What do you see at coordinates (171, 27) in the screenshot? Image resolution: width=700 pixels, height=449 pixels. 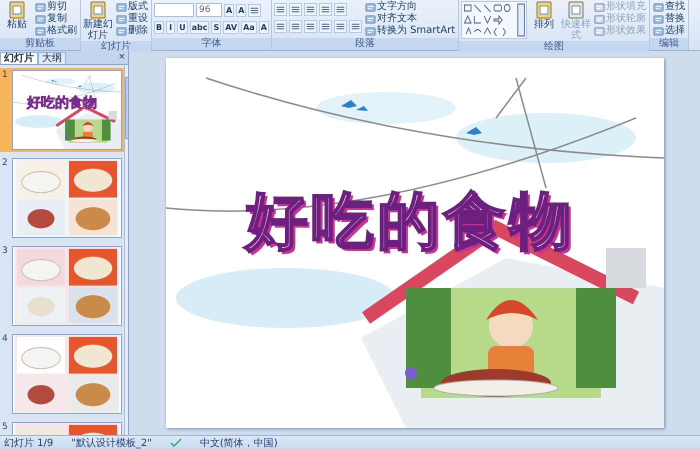 I see `format-button: I` at bounding box center [171, 27].